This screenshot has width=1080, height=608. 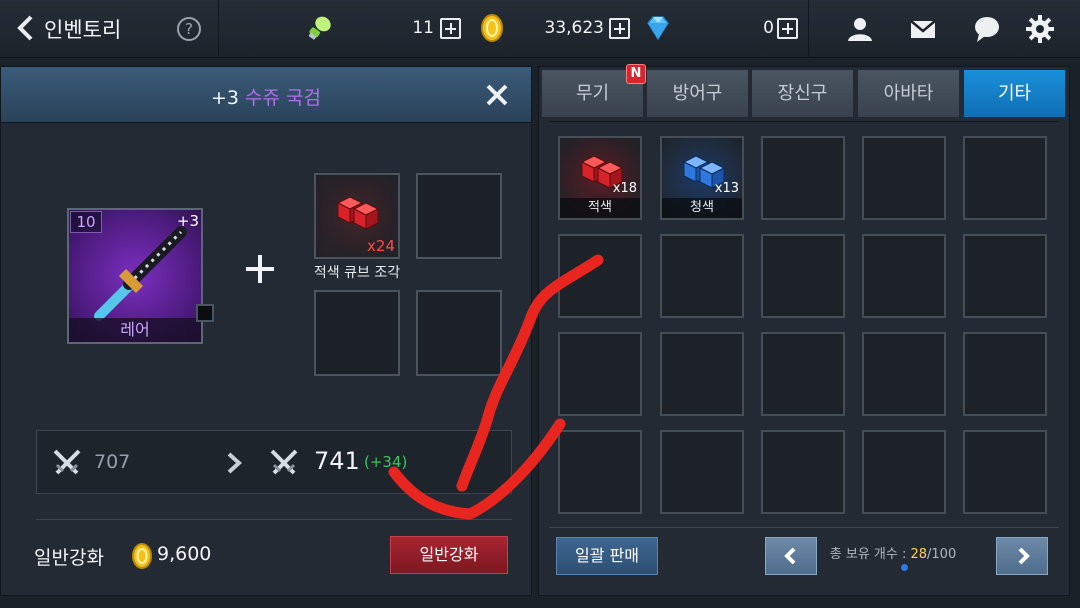 I want to click on plus-icon, so click(x=260, y=269).